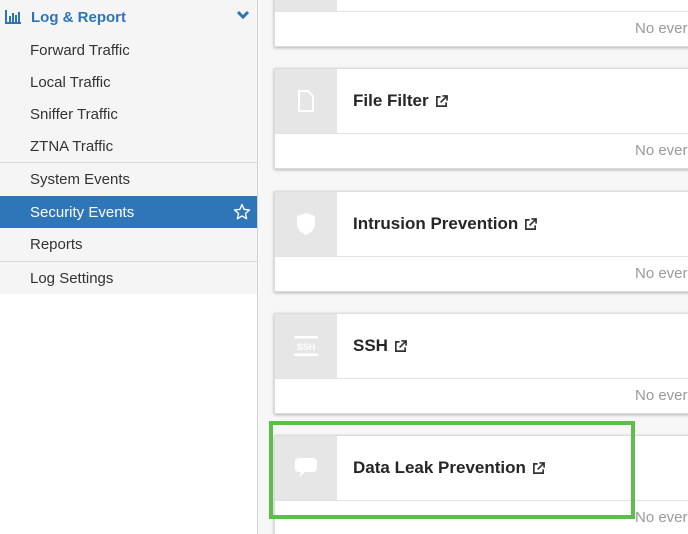 The image size is (688, 534). Describe the element at coordinates (56, 244) in the screenshot. I see `sidebar-item-label: Reports` at that location.